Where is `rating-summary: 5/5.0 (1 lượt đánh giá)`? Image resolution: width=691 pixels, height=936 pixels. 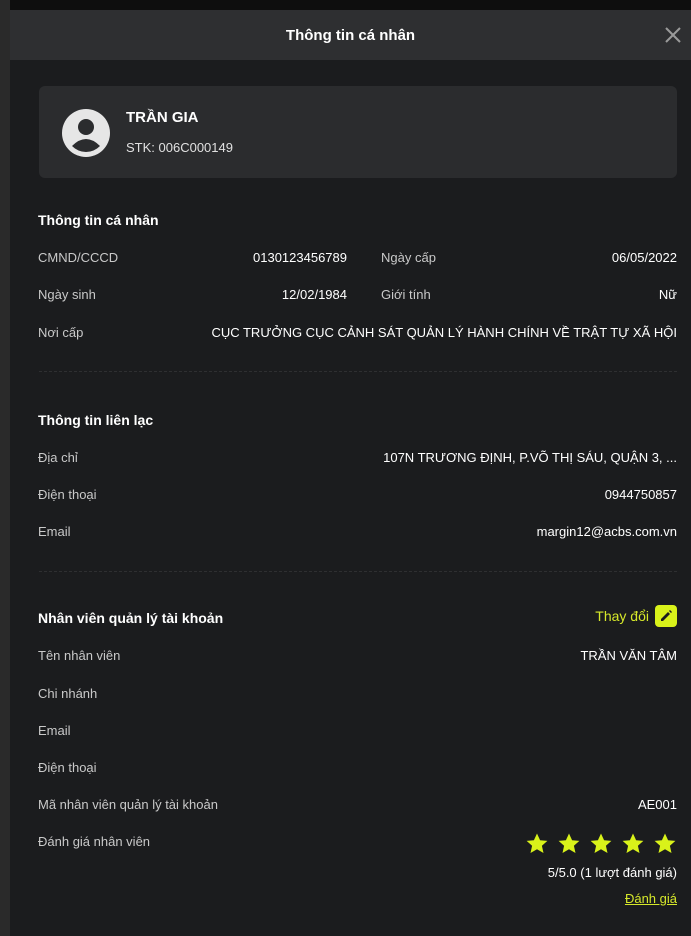 rating-summary: 5/5.0 (1 lượt đánh giá) is located at coordinates (612, 872).